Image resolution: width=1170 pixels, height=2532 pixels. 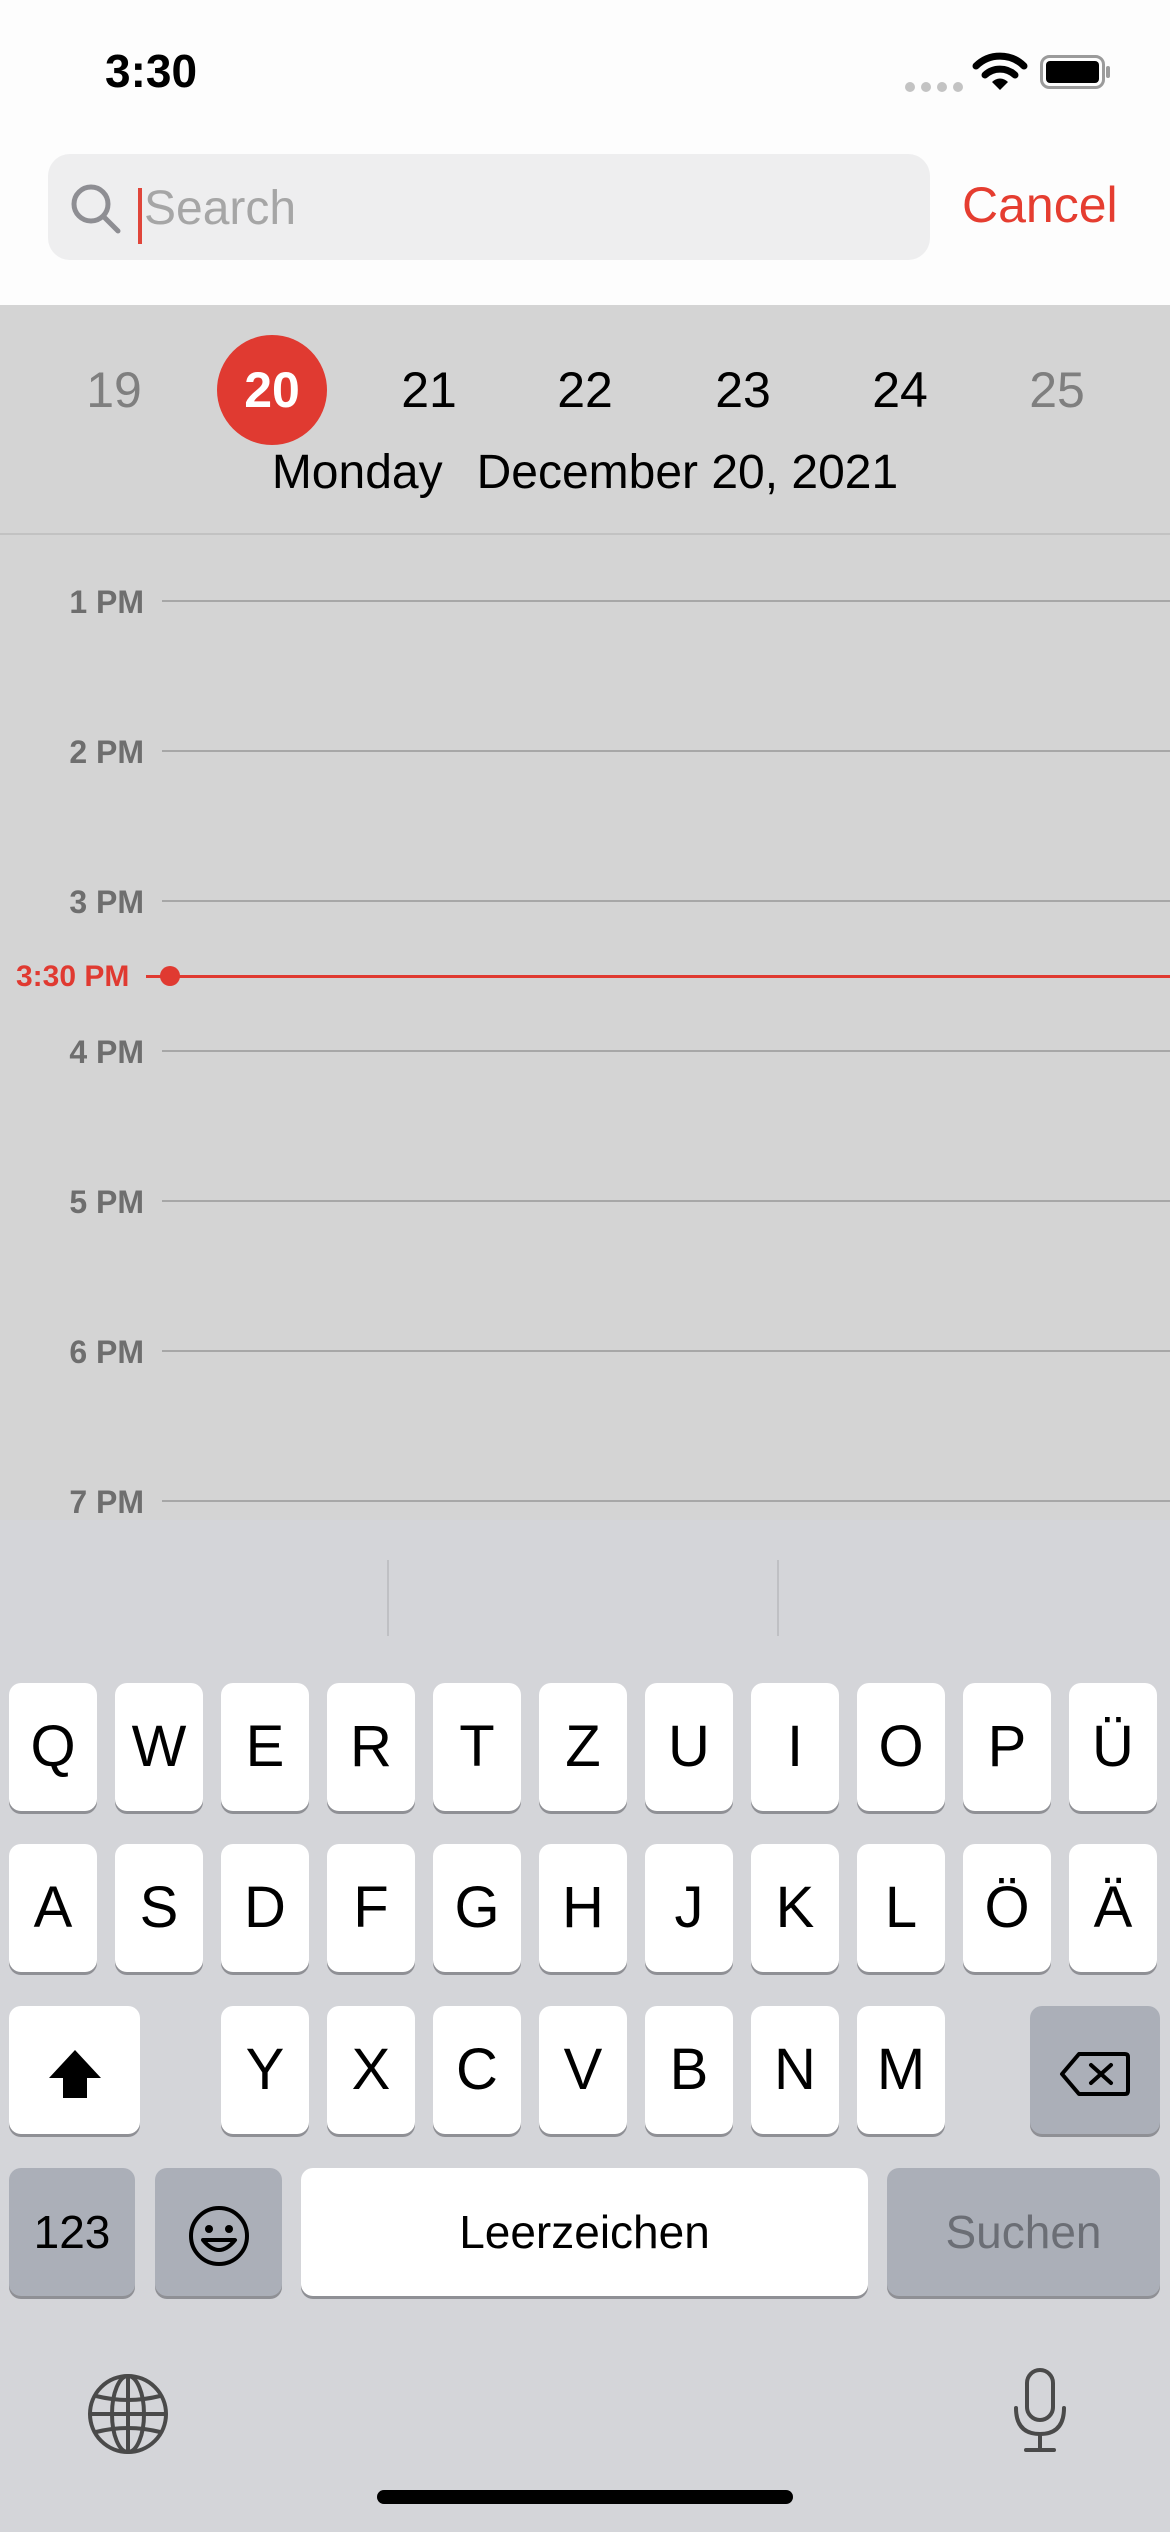 I want to click on key-a: A, so click(x=53, y=1908).